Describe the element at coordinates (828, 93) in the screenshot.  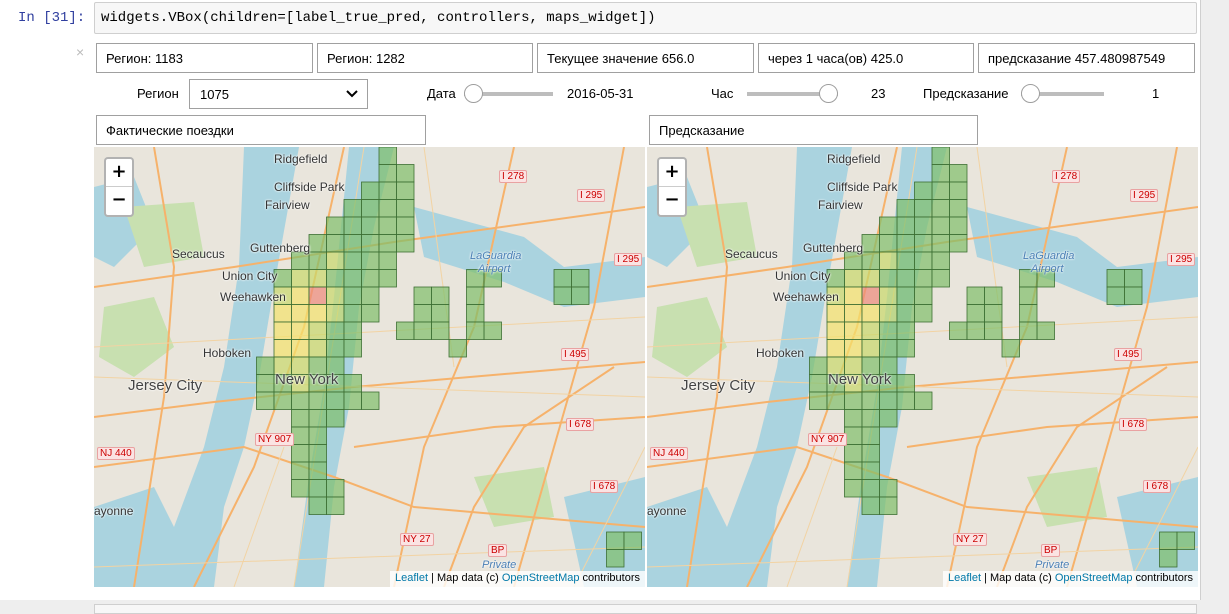
I see `hour-slider-handle` at that location.